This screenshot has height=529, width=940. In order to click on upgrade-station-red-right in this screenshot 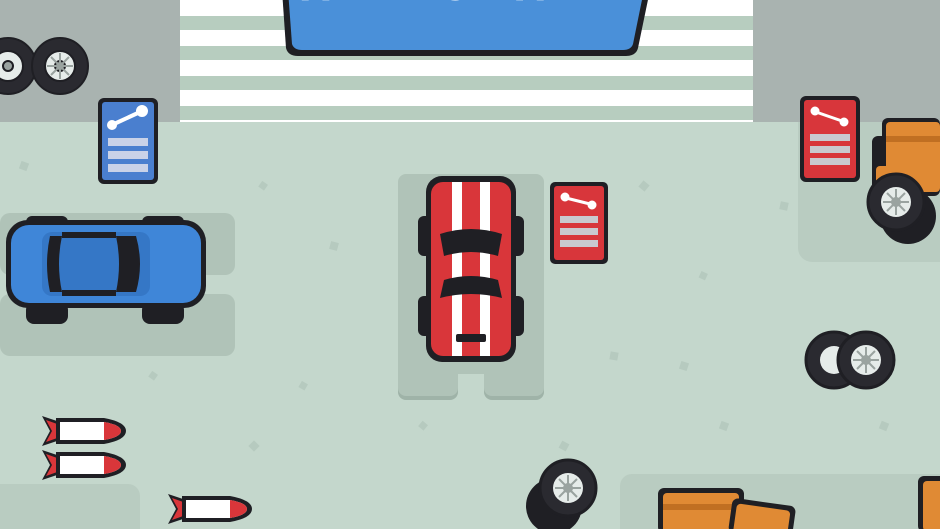, I will do `click(830, 139)`.